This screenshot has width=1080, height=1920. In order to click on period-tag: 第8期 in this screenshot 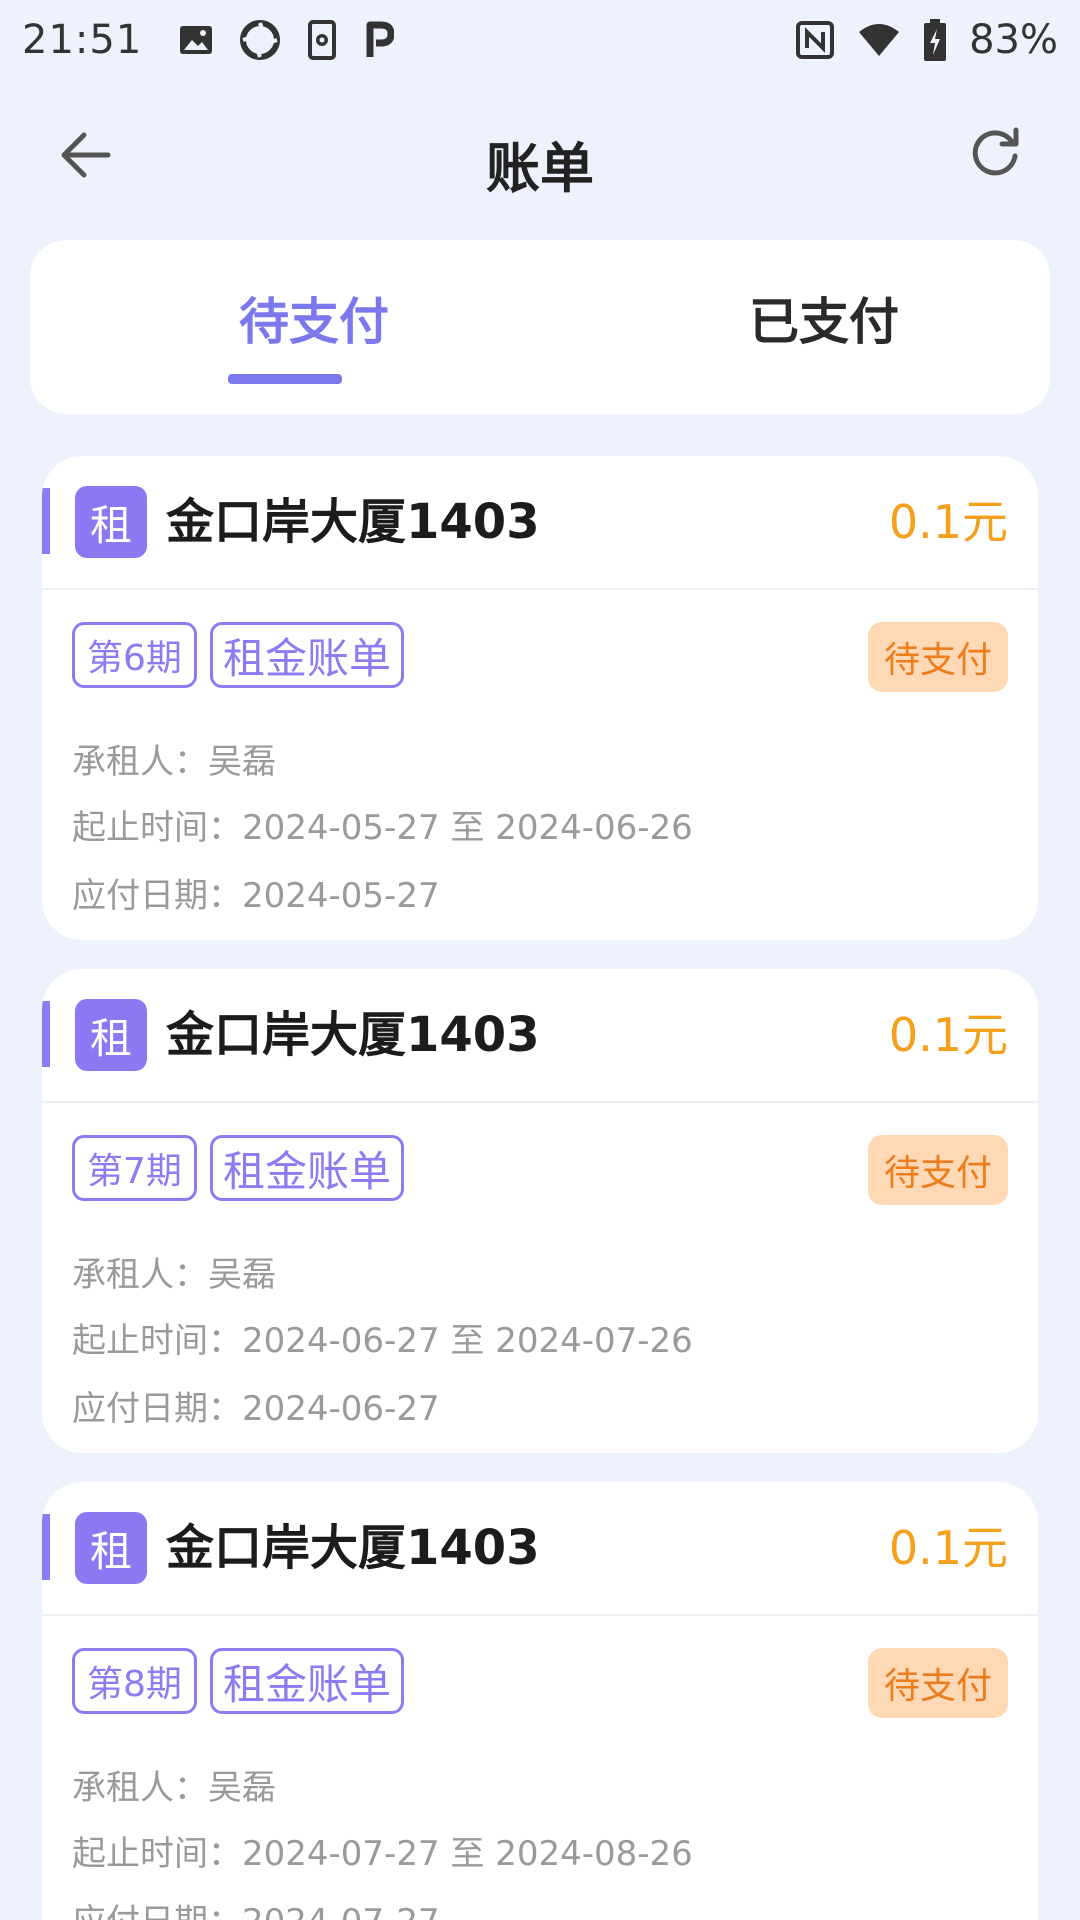, I will do `click(134, 1681)`.